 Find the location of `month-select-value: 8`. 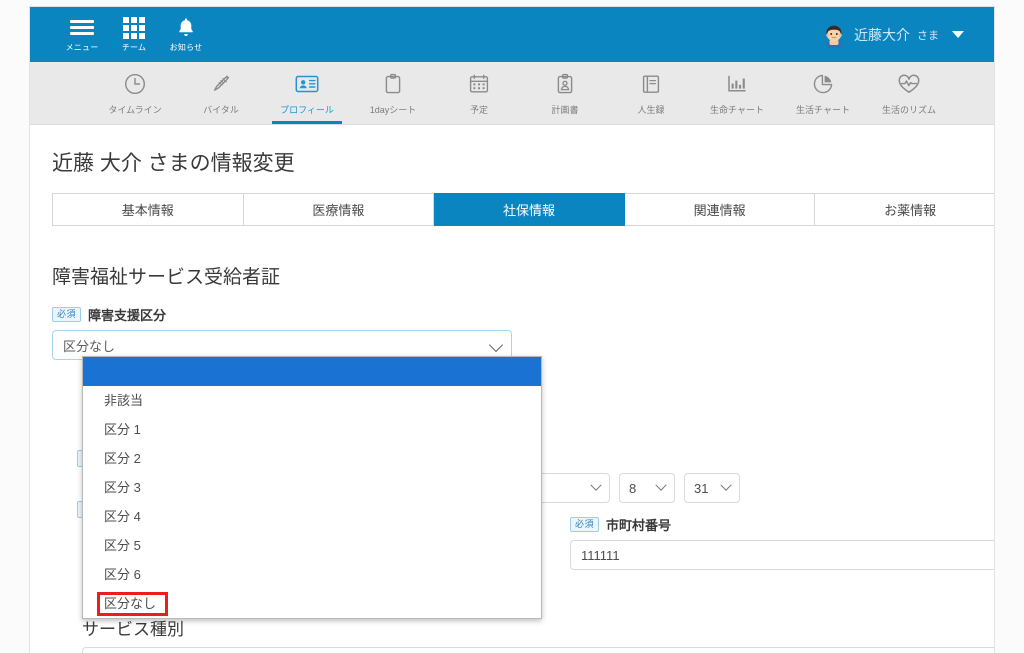

month-select-value: 8 is located at coordinates (633, 488).